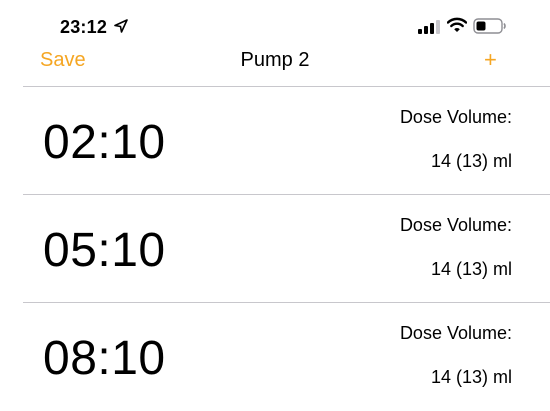 The image size is (550, 411). I want to click on cellular-signal-icon, so click(429, 27).